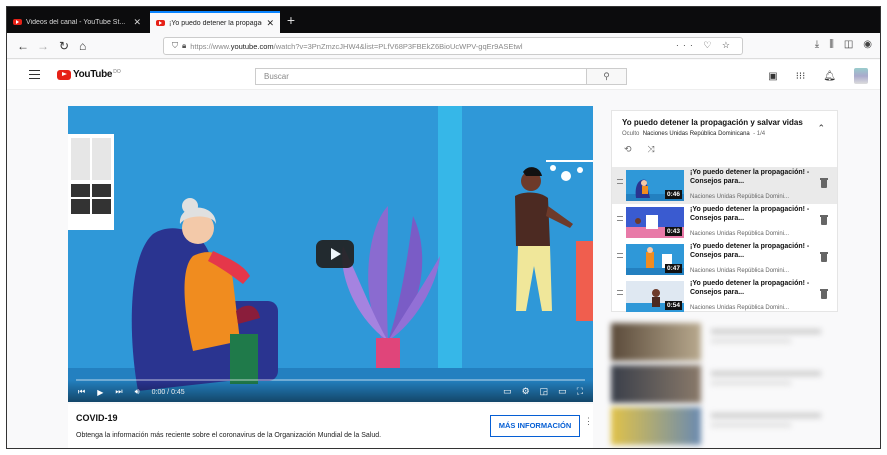 This screenshot has width=887, height=455. Describe the element at coordinates (848, 44) in the screenshot. I see `sidebar-icon: ◫` at that location.